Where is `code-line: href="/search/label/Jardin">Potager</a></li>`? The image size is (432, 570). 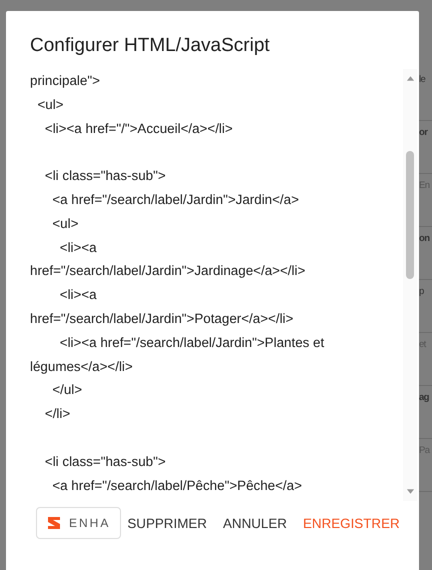
code-line: href="/search/label/Jardin">Potager</a></li> is located at coordinates (162, 318).